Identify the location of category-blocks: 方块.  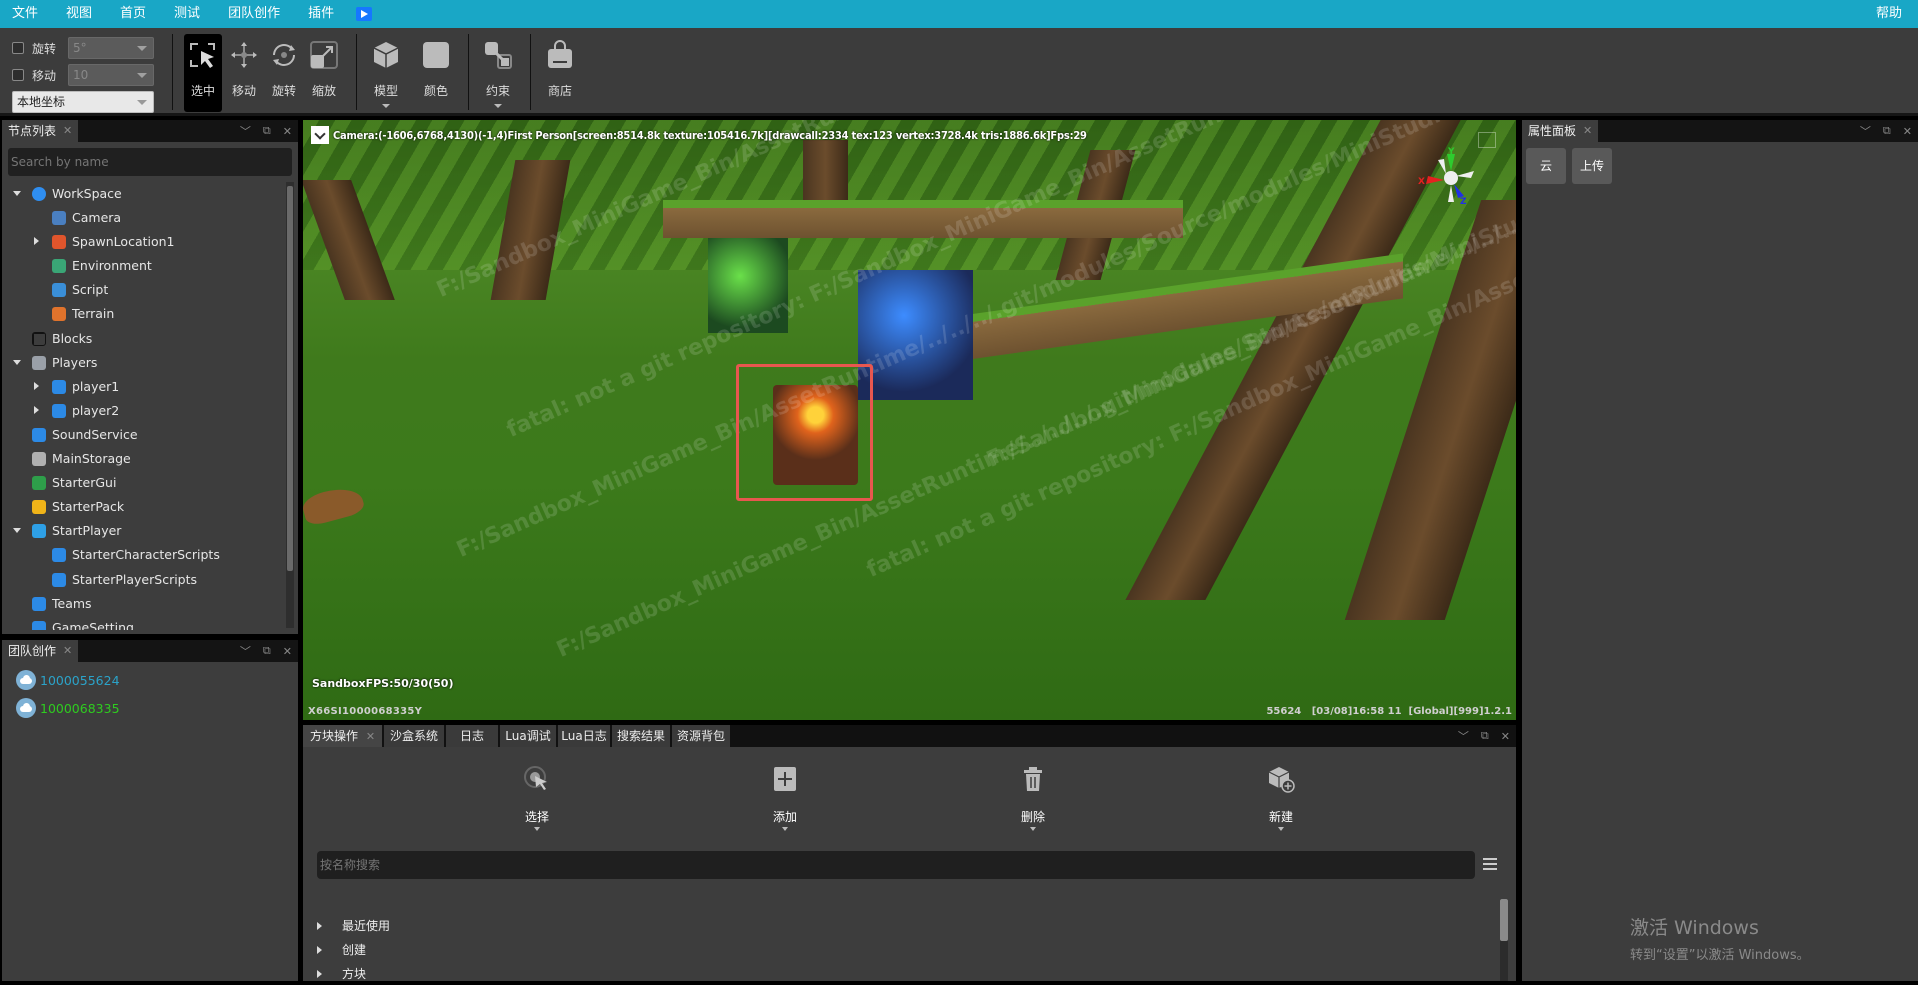
(341, 974).